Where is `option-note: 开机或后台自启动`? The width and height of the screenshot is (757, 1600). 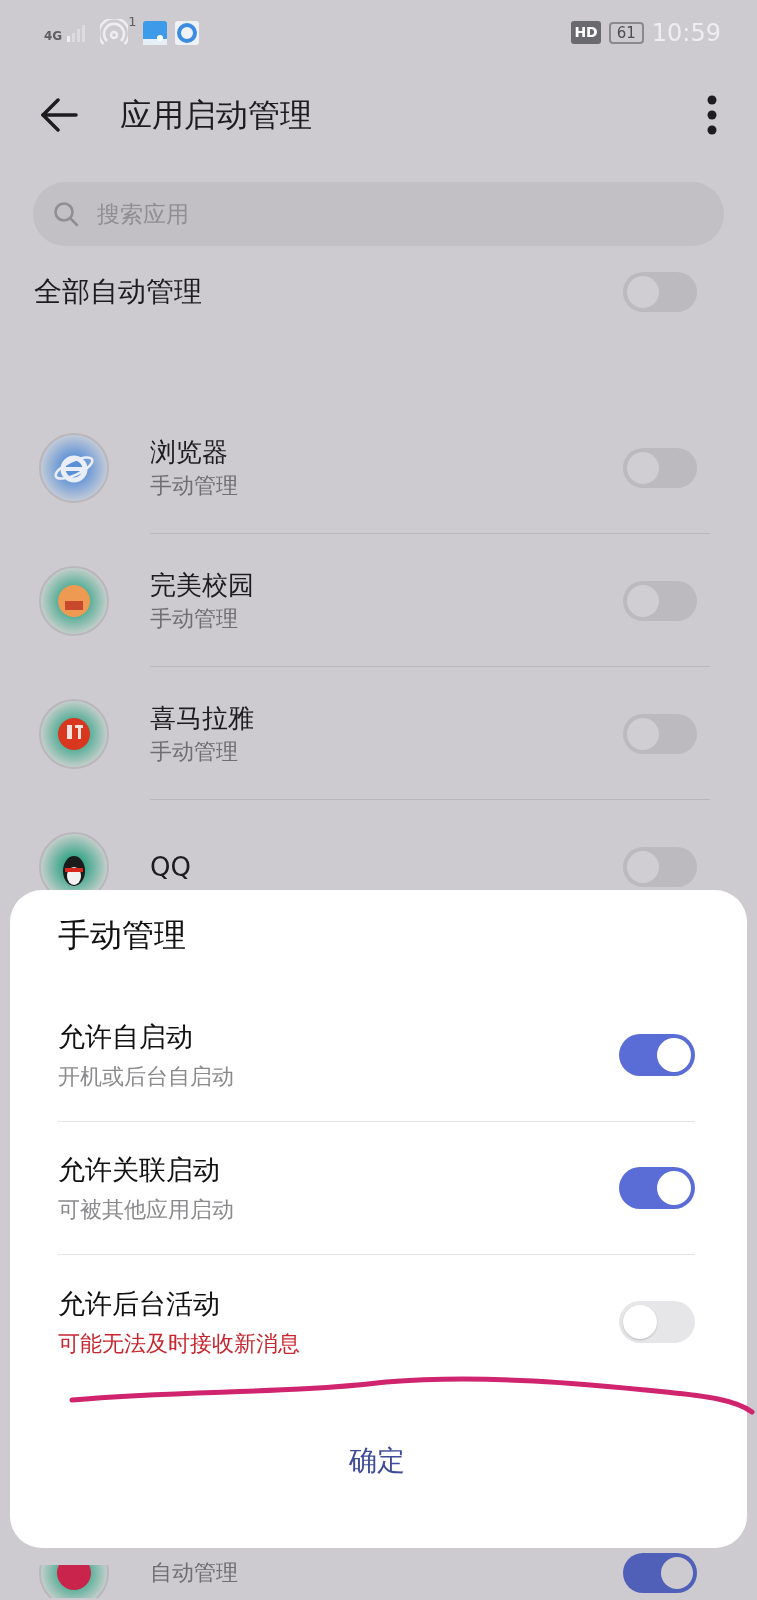
option-note: 开机或后台自启动 is located at coordinates (146, 1077).